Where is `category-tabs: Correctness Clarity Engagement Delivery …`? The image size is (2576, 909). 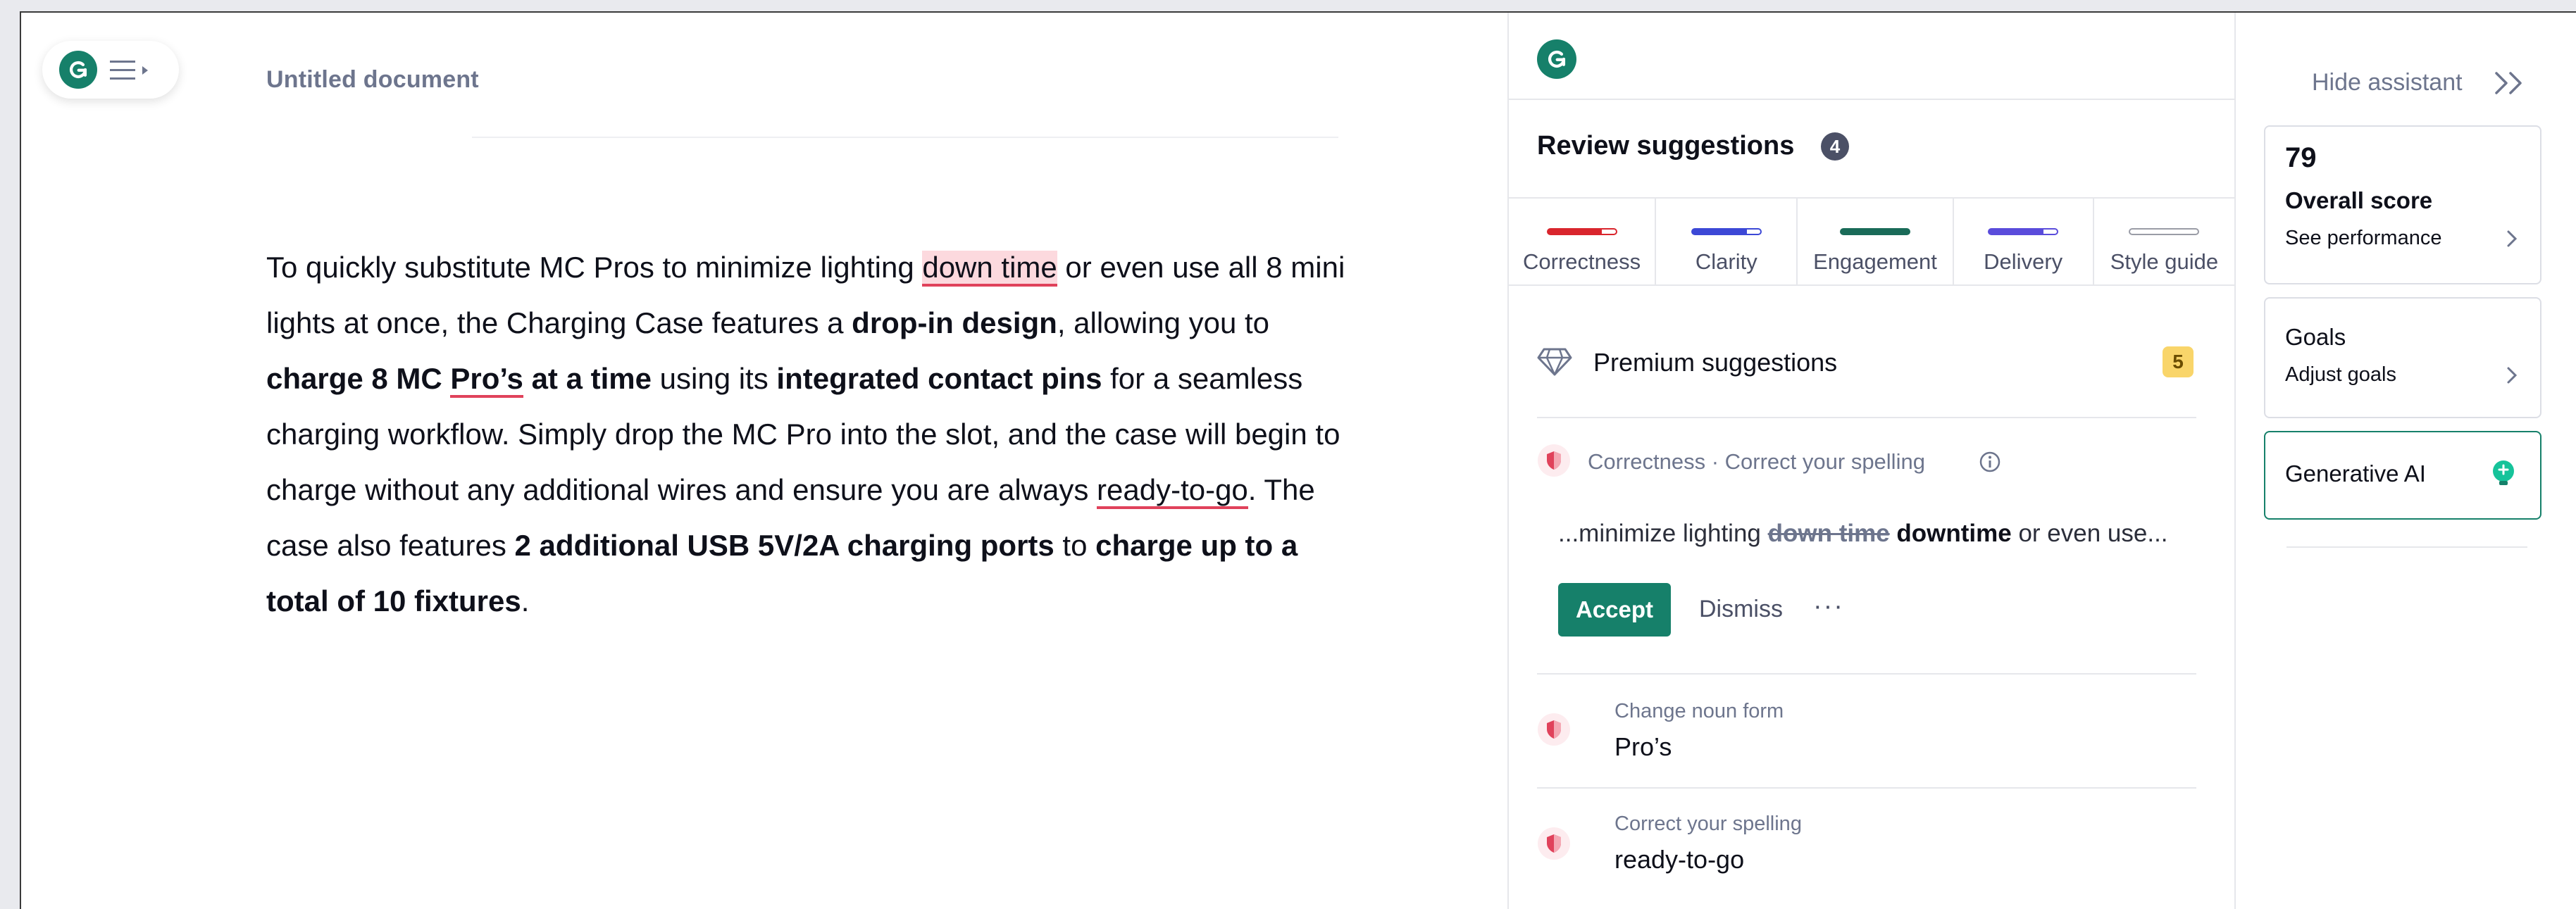
category-tabs: Correctness Clarity Engagement Delivery … is located at coordinates (1871, 241).